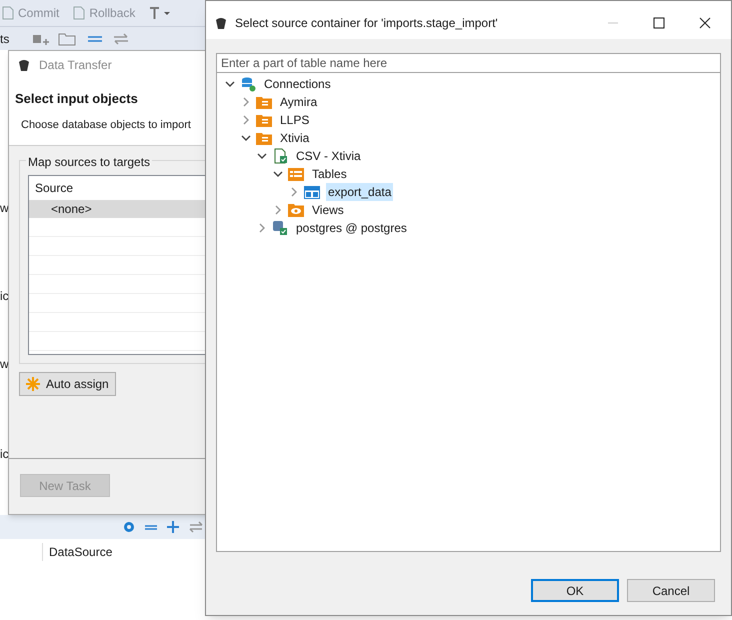  What do you see at coordinates (95, 39) in the screenshot?
I see `collapse-icon` at bounding box center [95, 39].